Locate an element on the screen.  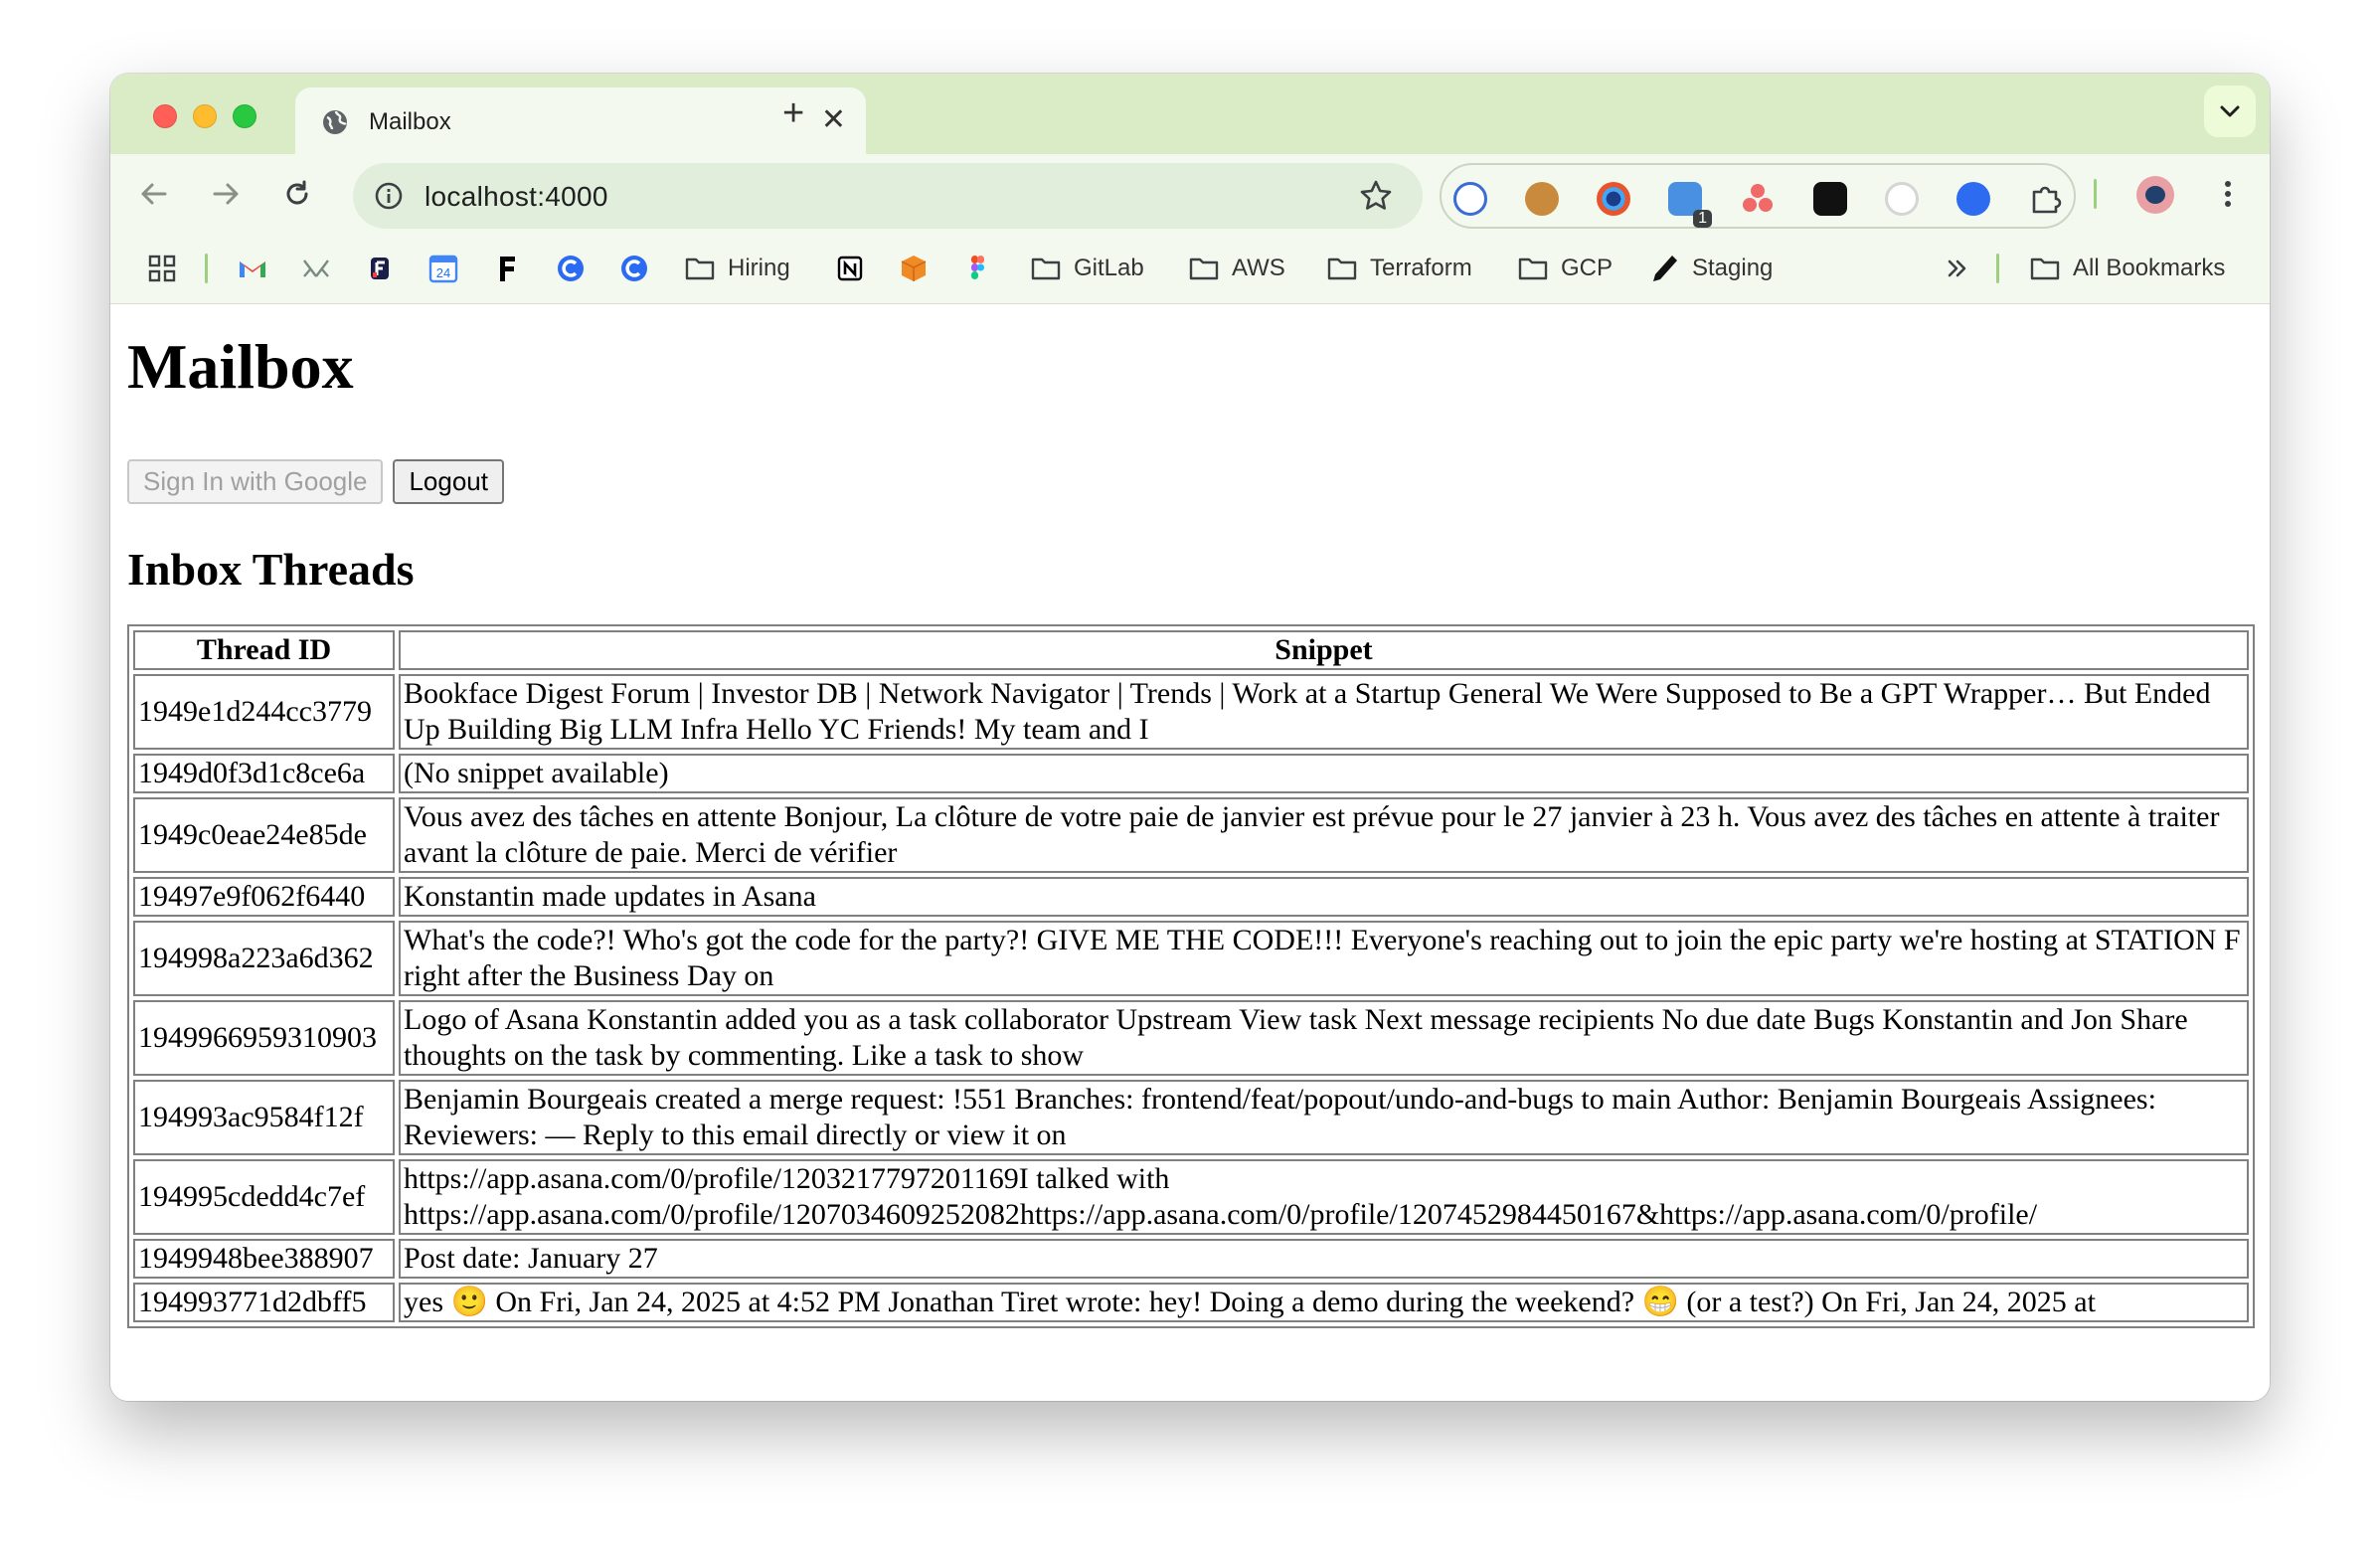
apps-grid-icon is located at coordinates (162, 269).